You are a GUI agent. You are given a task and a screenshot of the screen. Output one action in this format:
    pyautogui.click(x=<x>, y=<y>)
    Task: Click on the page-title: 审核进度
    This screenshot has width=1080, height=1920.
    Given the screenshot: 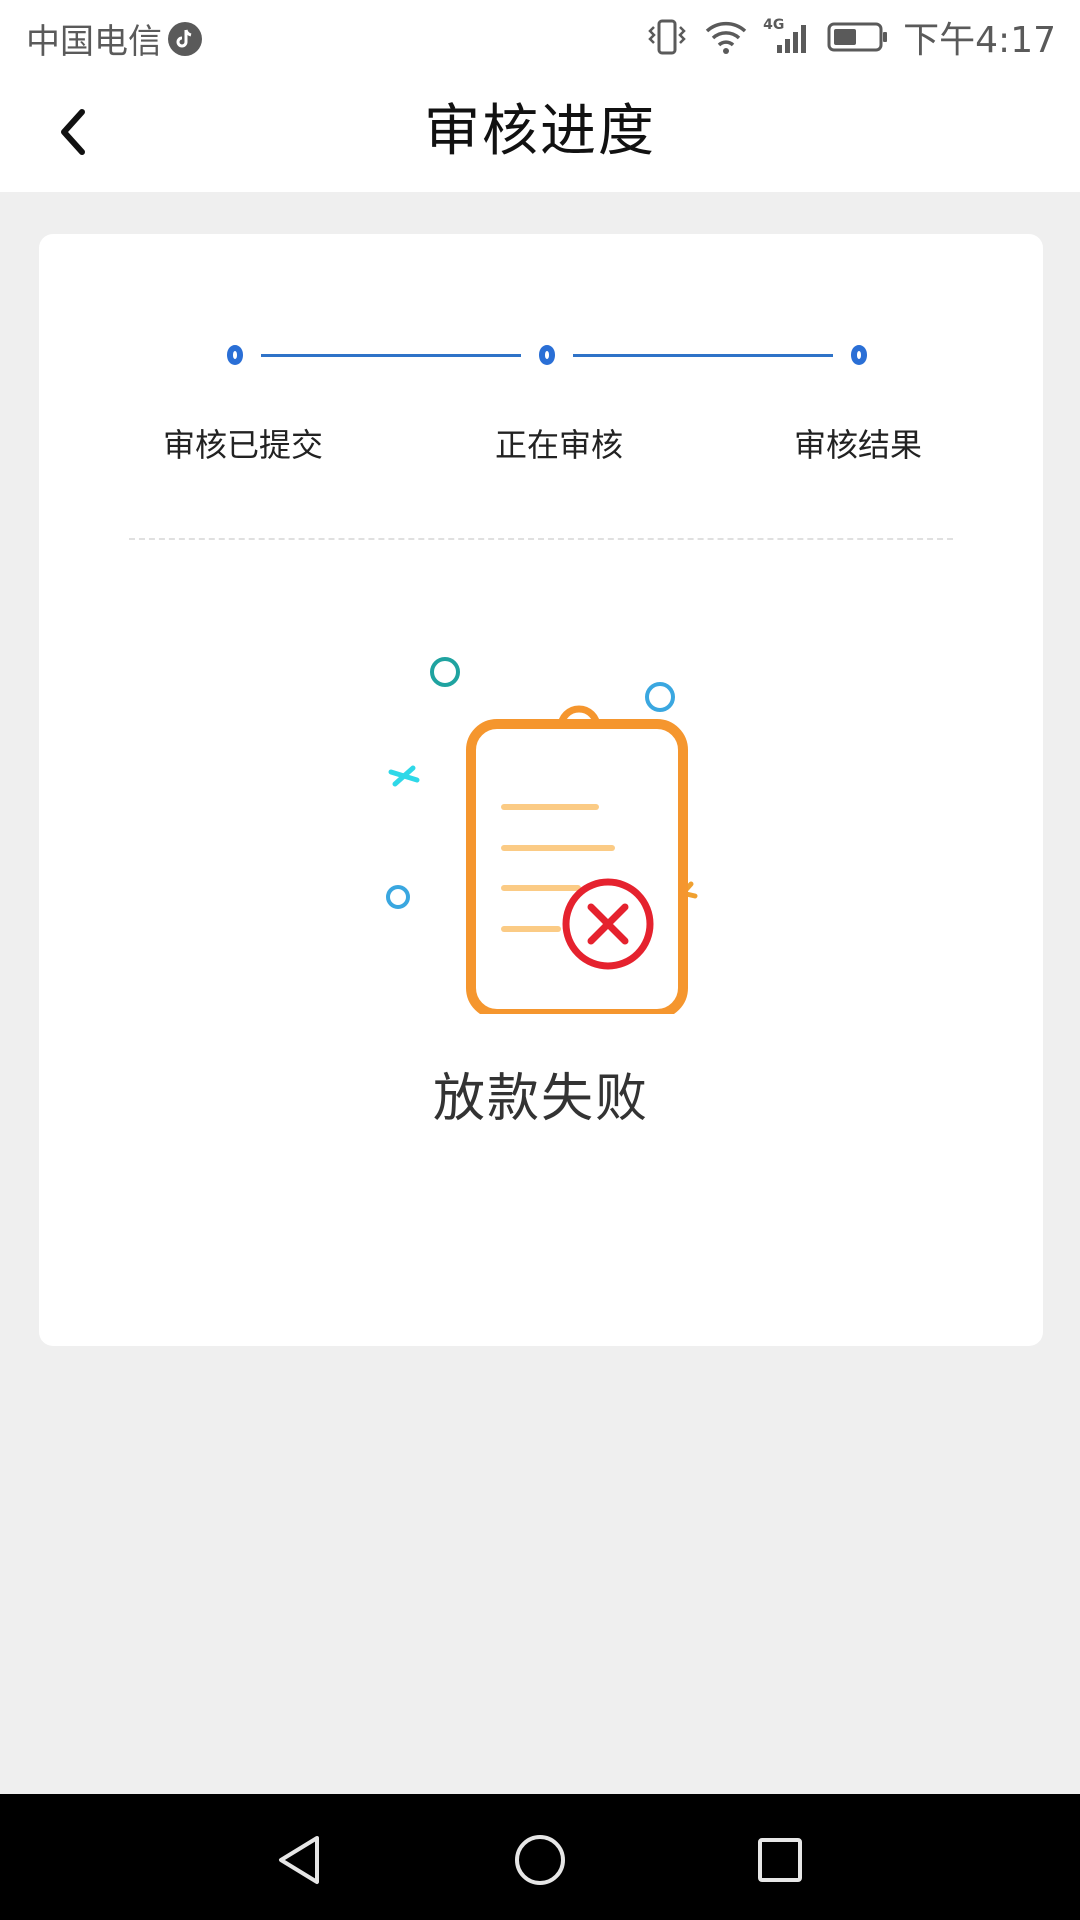 What is the action you would take?
    pyautogui.click(x=540, y=131)
    